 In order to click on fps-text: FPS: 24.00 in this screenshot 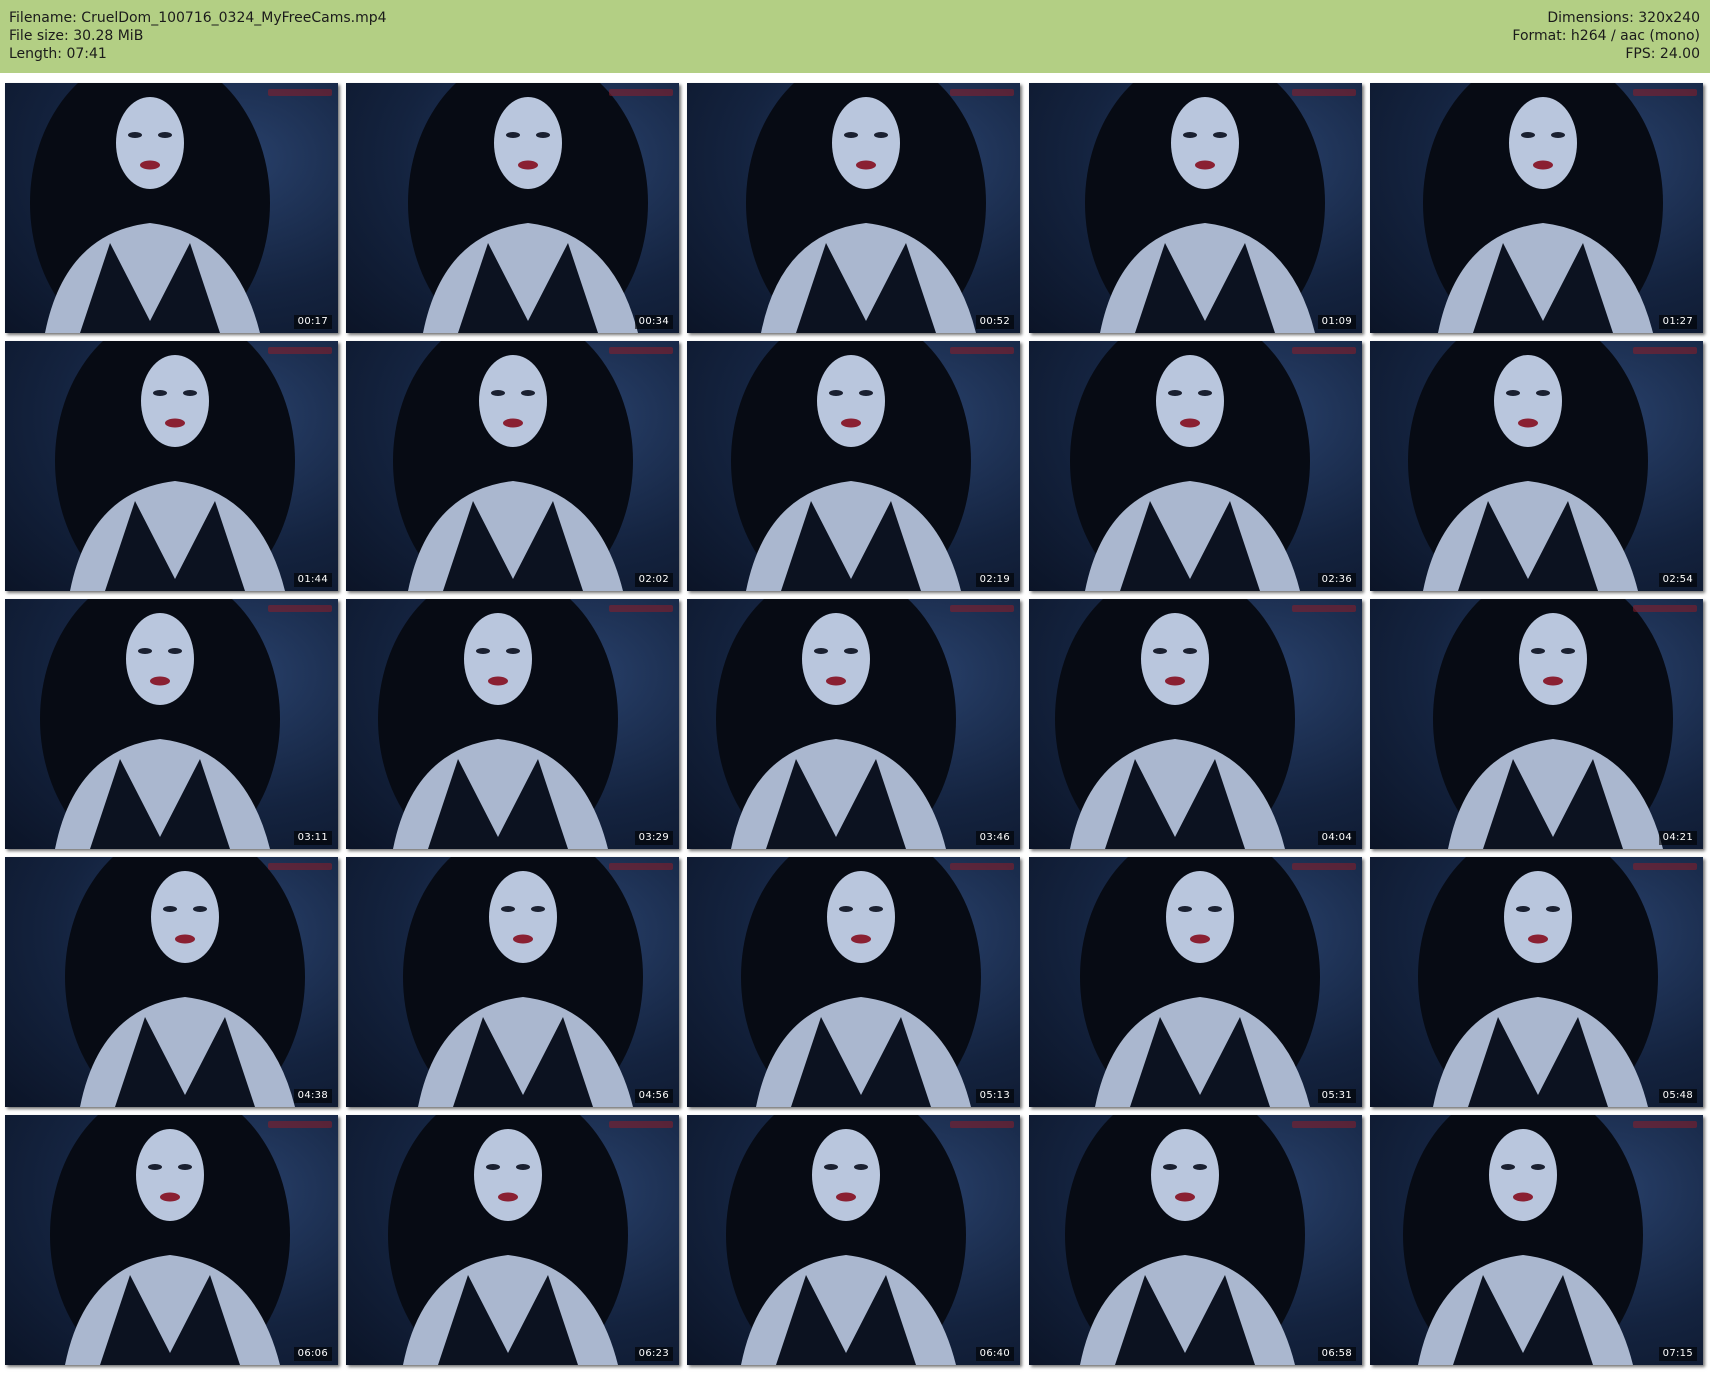, I will do `click(1662, 54)`.